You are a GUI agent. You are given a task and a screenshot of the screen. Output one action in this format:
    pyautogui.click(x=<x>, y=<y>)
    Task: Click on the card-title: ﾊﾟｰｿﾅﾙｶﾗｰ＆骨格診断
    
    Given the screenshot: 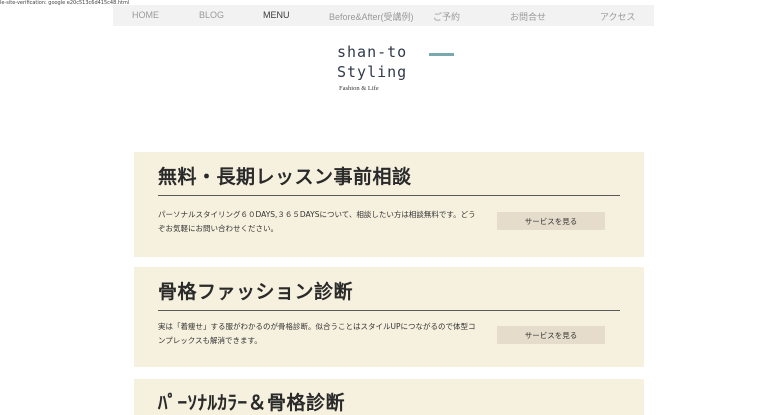 What is the action you would take?
    pyautogui.click(x=252, y=403)
    